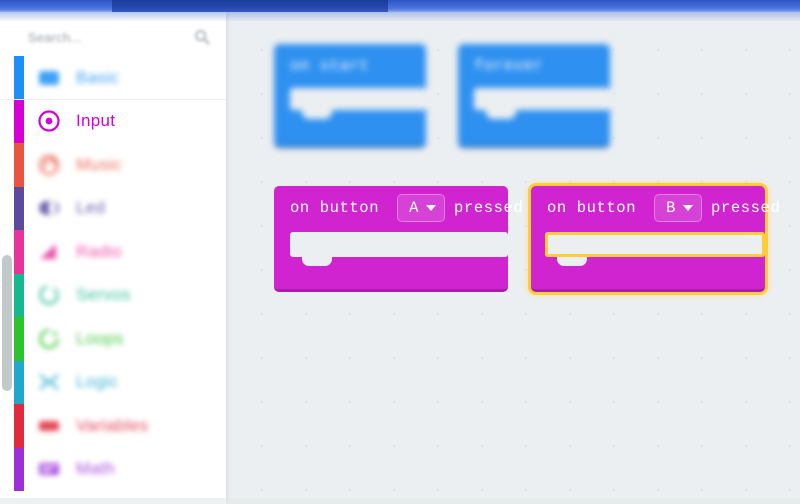  What do you see at coordinates (49, 165) in the screenshot?
I see `music-icon` at bounding box center [49, 165].